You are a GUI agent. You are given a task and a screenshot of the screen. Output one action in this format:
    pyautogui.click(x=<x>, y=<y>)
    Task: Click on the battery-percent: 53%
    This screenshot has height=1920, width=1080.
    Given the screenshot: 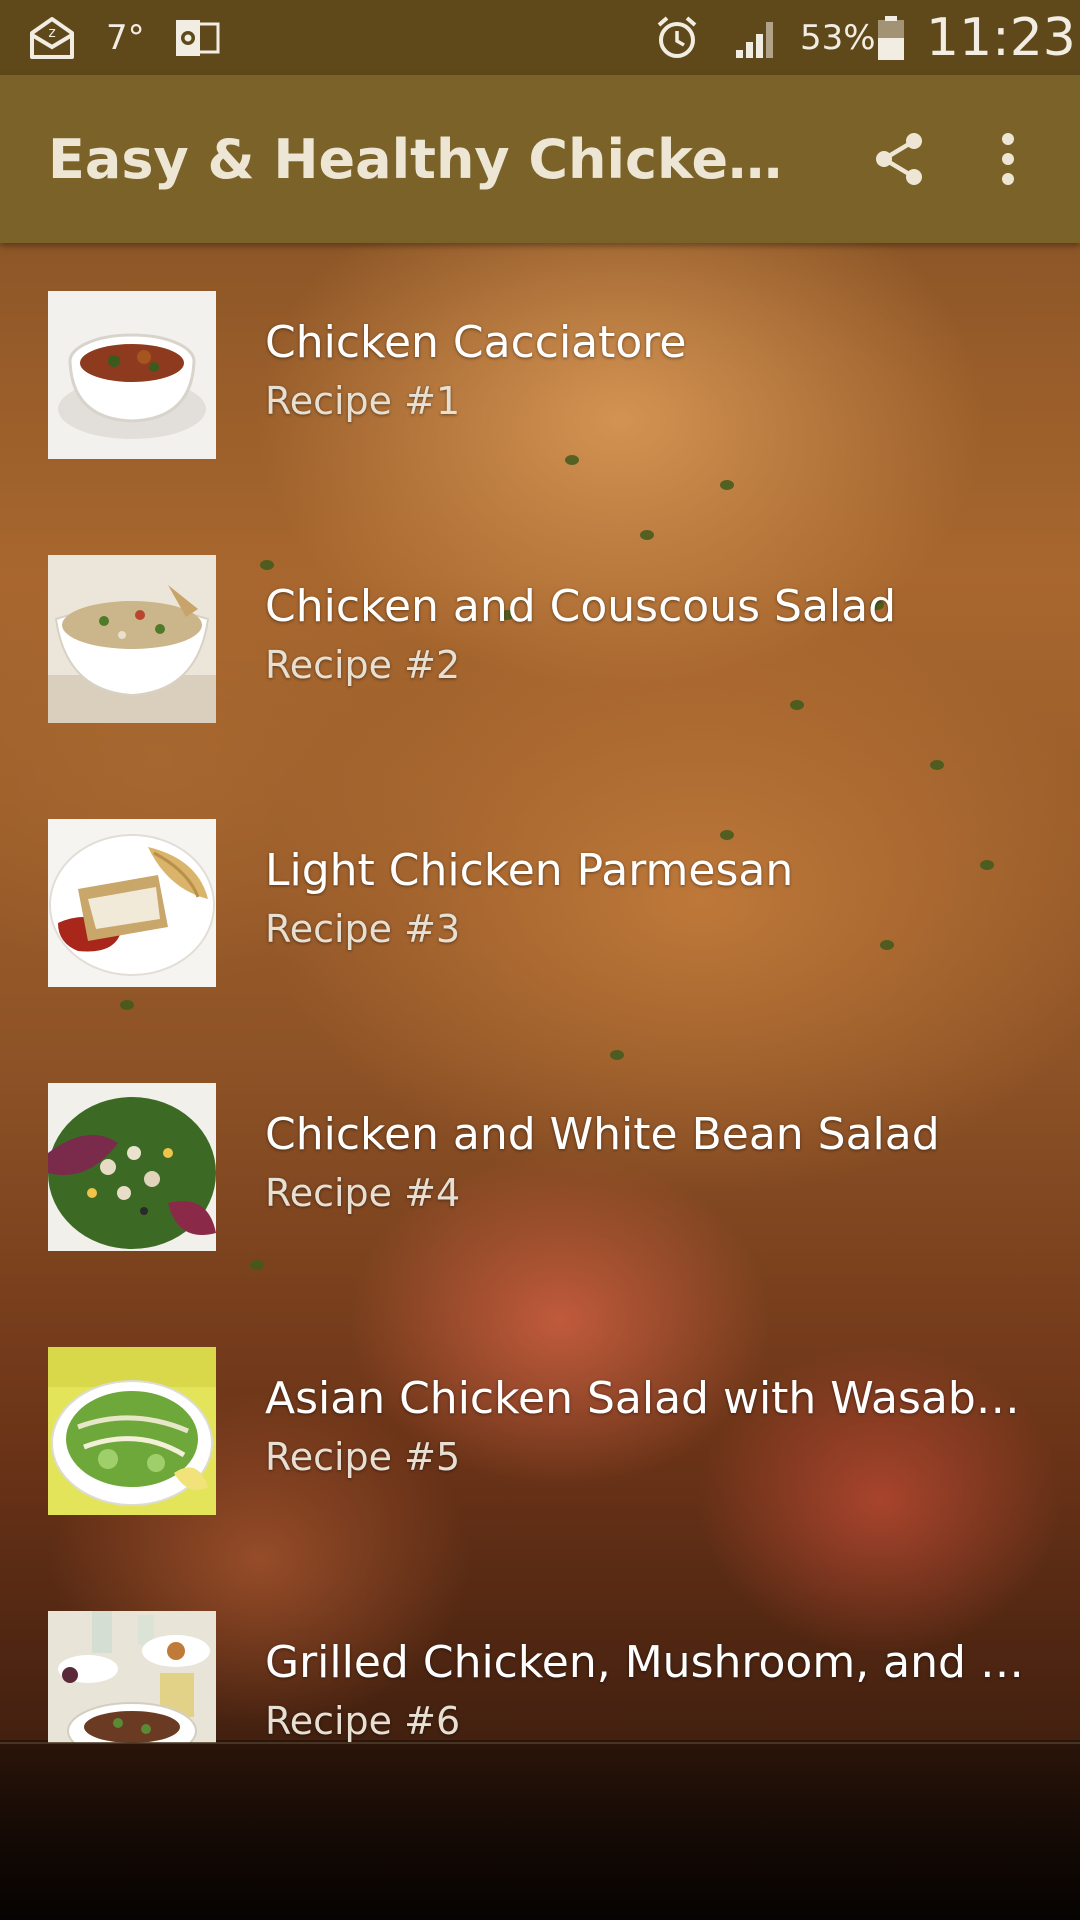 What is the action you would take?
    pyautogui.click(x=838, y=37)
    